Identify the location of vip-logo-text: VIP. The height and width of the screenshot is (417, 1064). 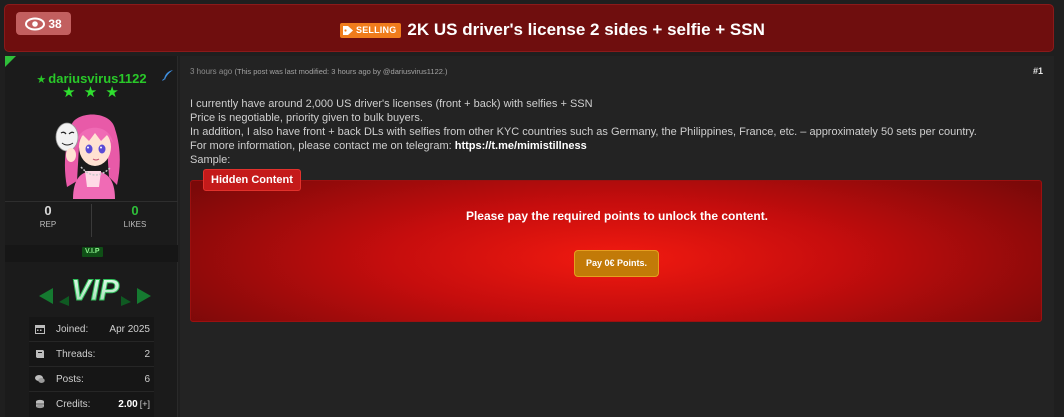
(95, 290).